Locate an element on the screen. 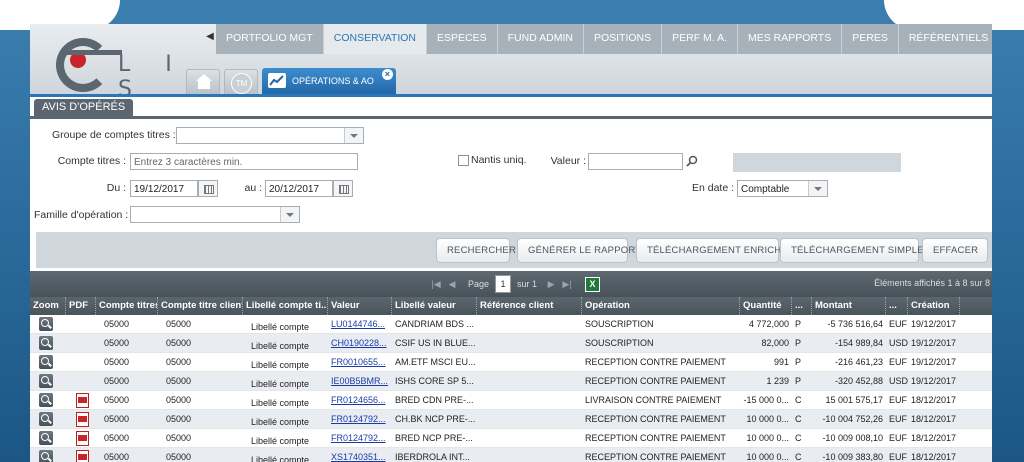  en-date-select: Comptable is located at coordinates (782, 188).